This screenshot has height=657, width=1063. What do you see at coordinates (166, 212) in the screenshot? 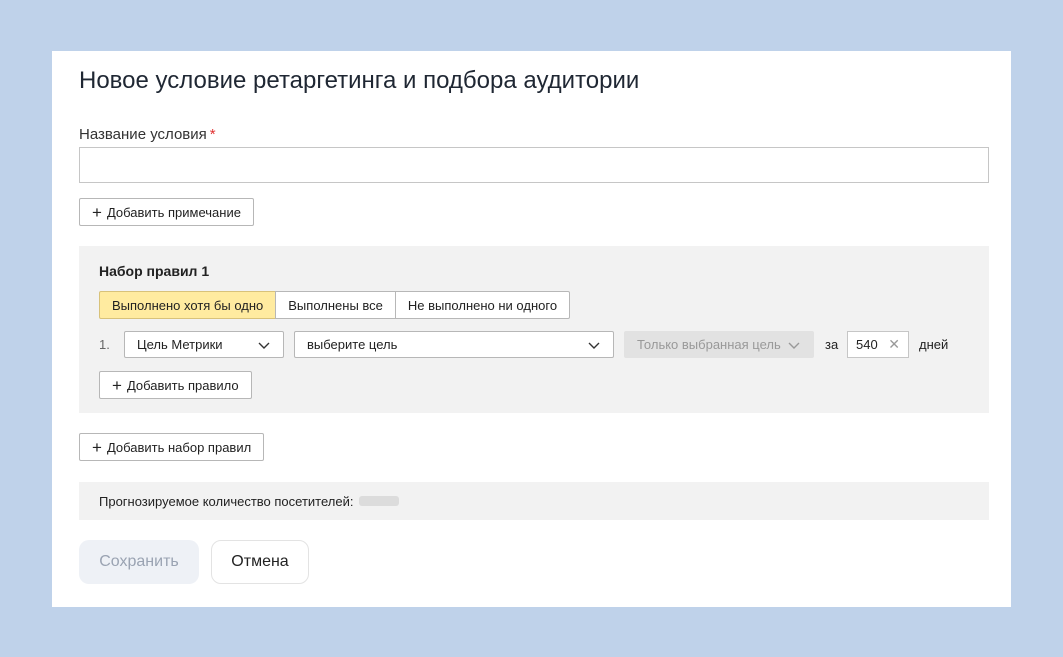
I see `add-note-button: + Добавить примечание` at bounding box center [166, 212].